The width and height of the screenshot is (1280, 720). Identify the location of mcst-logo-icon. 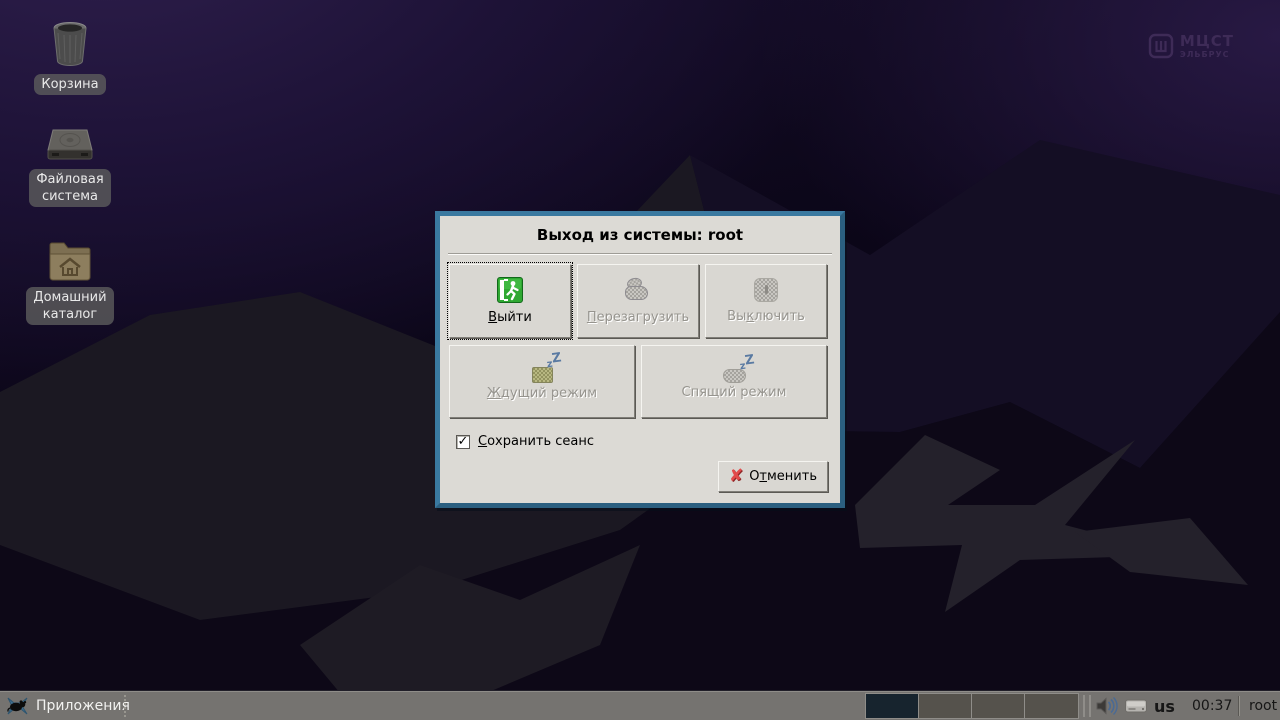
(1161, 46).